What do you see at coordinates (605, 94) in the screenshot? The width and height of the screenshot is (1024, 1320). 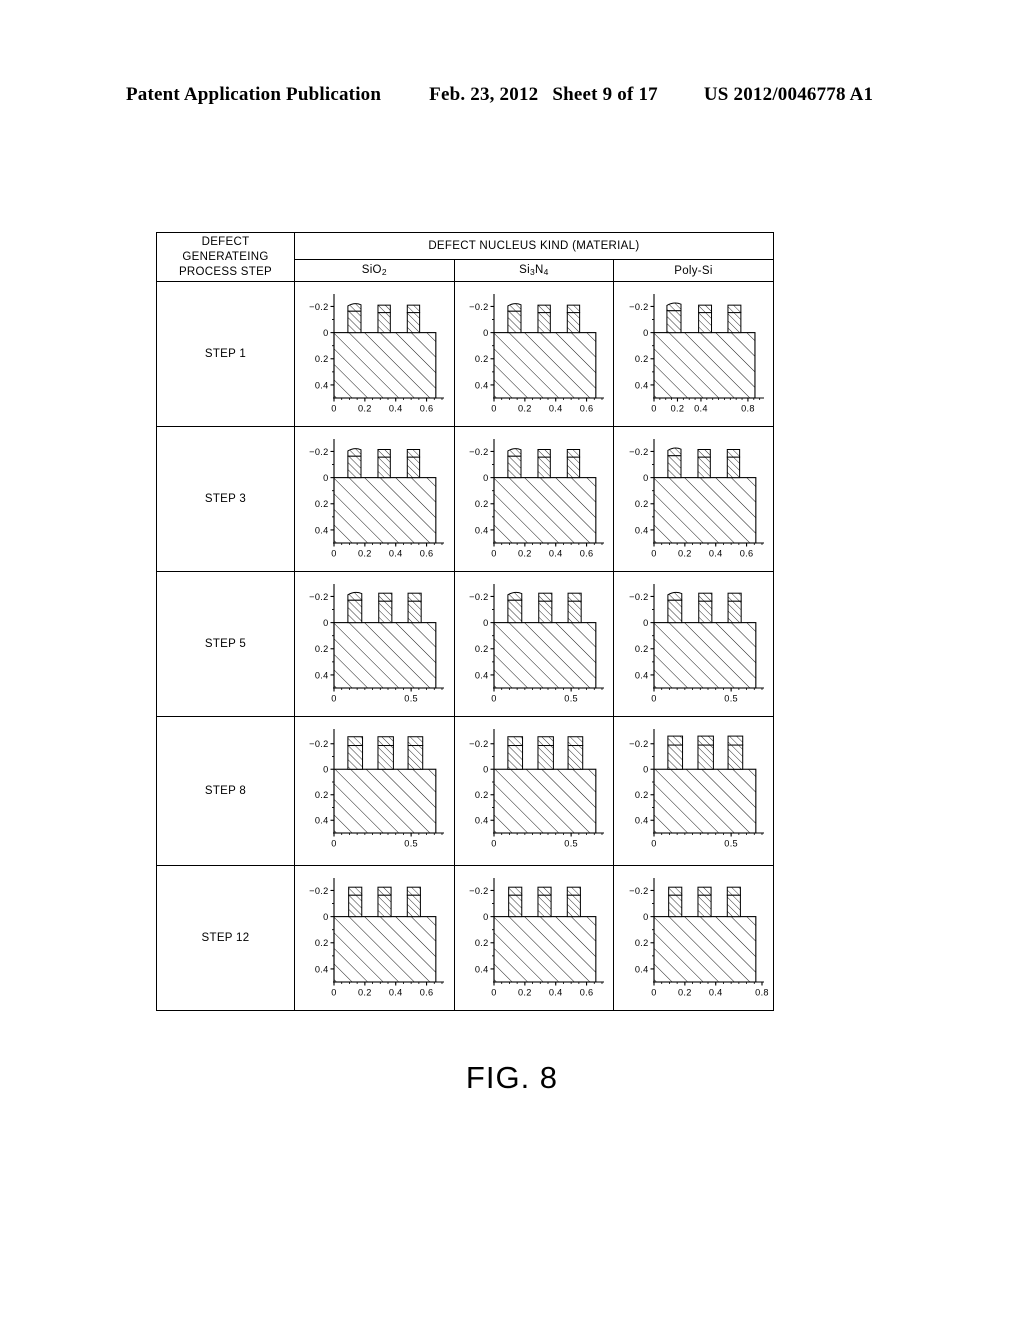 I see `sheet-number: Sheet 9 of 17` at bounding box center [605, 94].